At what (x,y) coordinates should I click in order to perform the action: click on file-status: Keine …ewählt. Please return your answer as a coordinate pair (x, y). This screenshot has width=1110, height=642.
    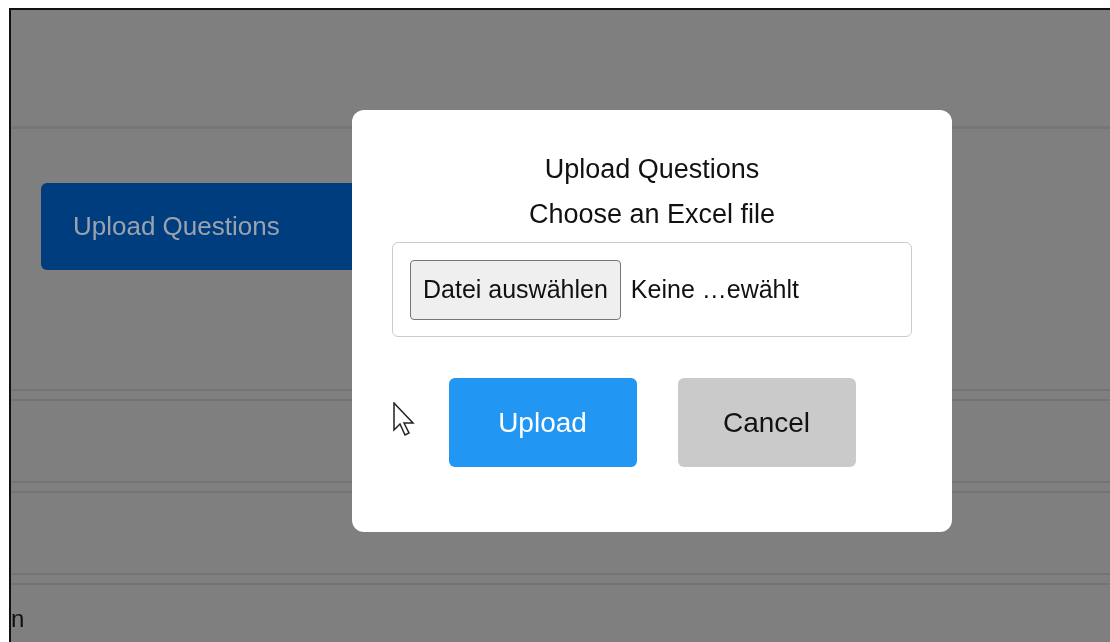
    Looking at the image, I should click on (714, 289).